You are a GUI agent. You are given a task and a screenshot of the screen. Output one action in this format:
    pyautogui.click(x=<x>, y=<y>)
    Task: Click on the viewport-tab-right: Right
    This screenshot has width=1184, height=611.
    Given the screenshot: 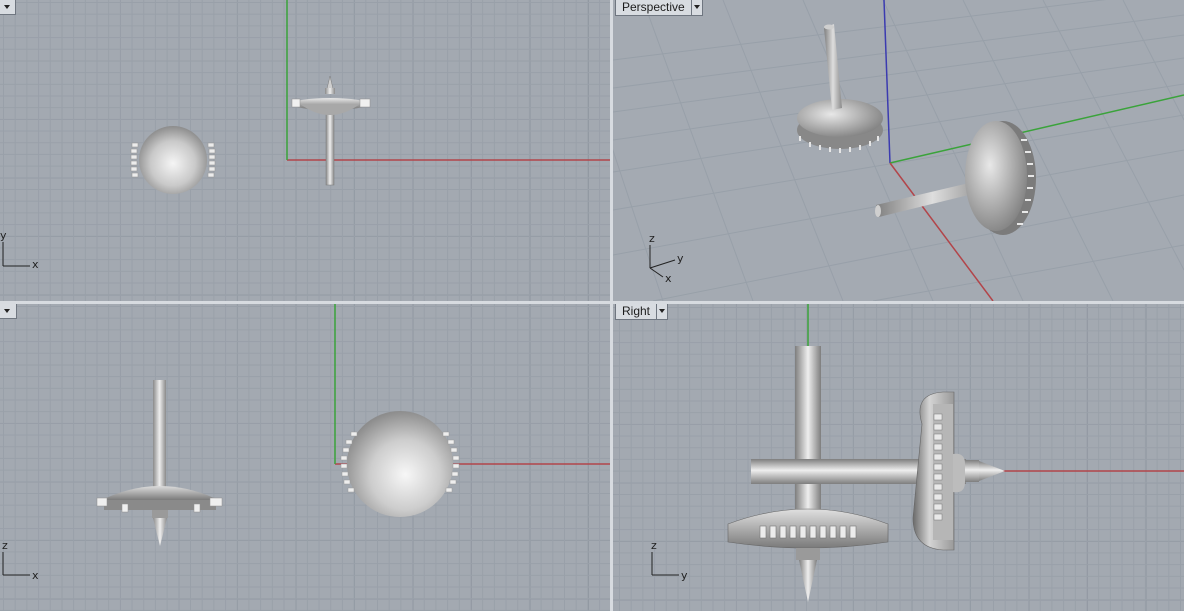 What is the action you would take?
    pyautogui.click(x=642, y=312)
    